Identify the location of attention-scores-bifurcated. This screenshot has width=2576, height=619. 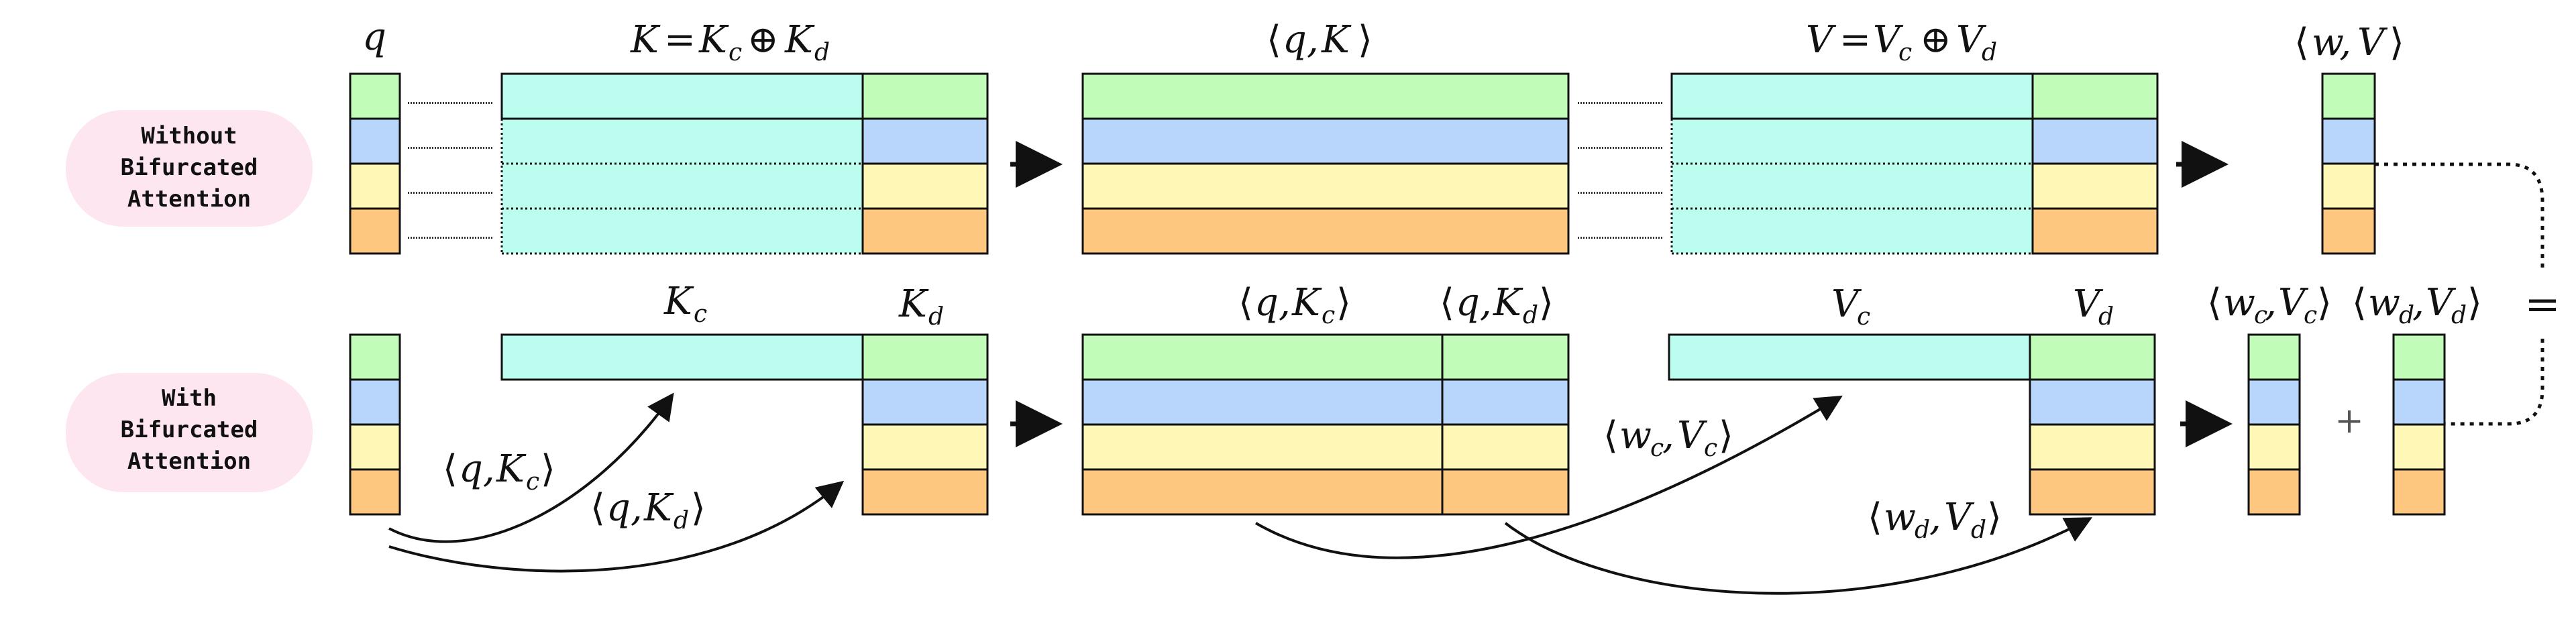
(1325, 424).